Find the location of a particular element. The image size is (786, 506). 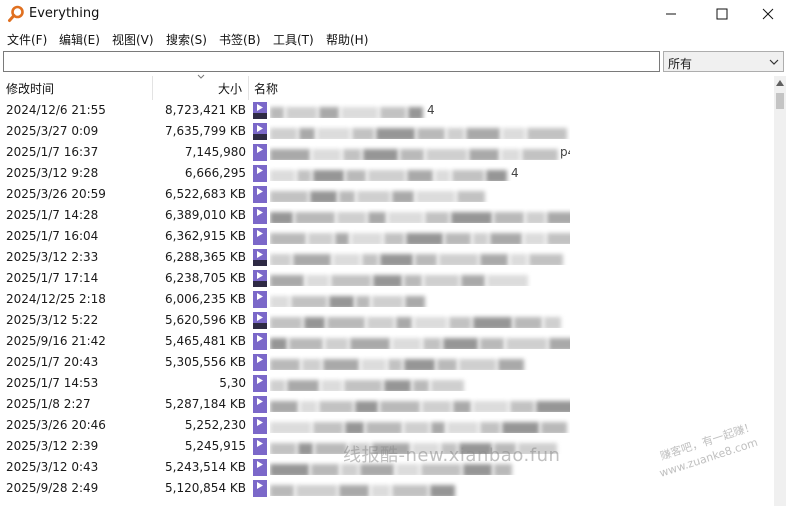

table-row: 2025/3/12 5:22 5,620,596 KB is located at coordinates (387, 320).